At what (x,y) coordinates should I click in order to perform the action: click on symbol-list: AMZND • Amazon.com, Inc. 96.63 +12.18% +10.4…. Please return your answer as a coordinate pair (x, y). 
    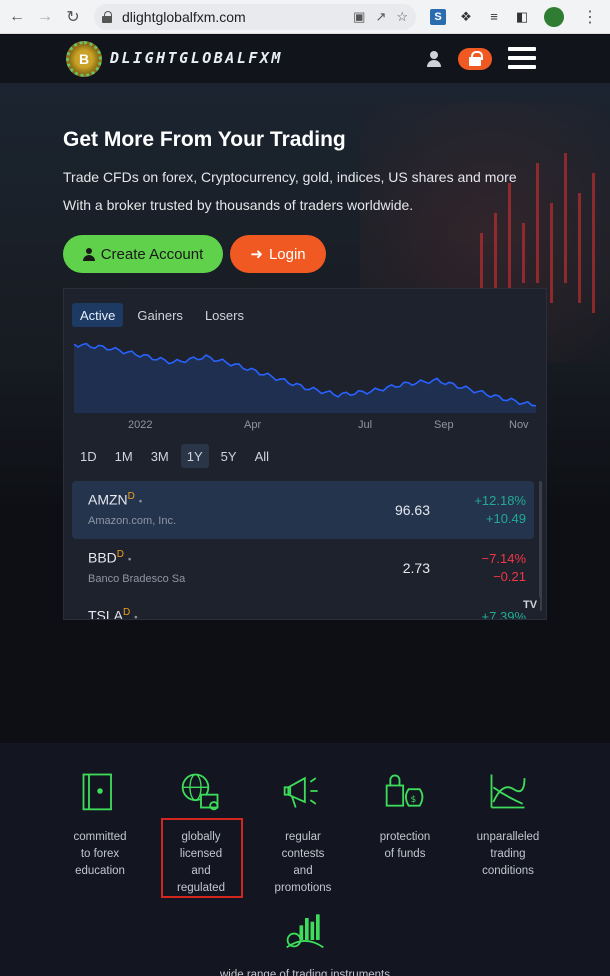
    Looking at the image, I should click on (303, 550).